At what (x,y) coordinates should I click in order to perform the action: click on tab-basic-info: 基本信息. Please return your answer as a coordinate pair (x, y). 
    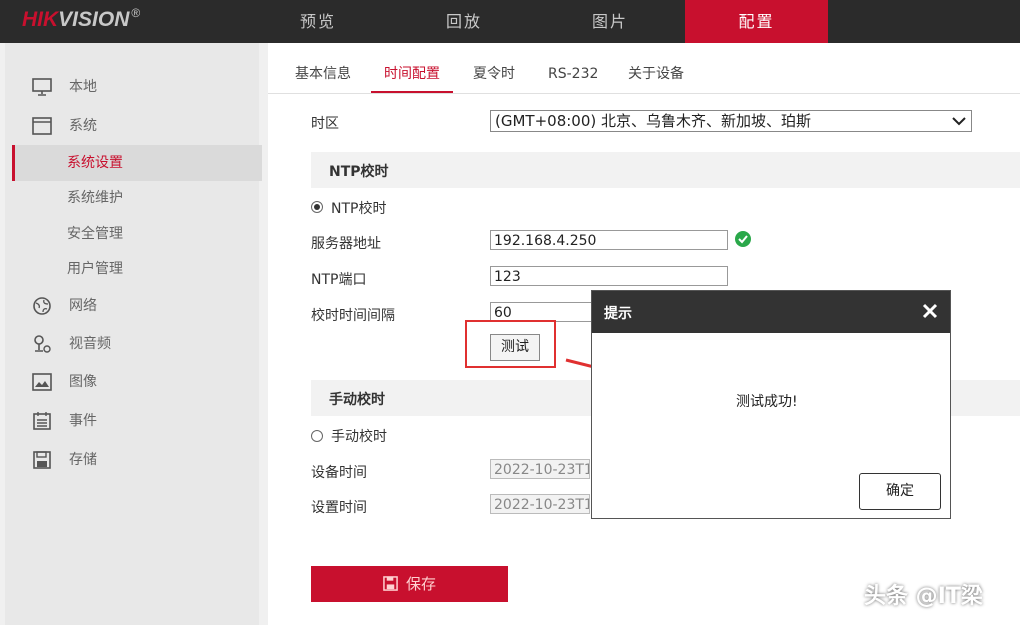
    Looking at the image, I should click on (323, 74).